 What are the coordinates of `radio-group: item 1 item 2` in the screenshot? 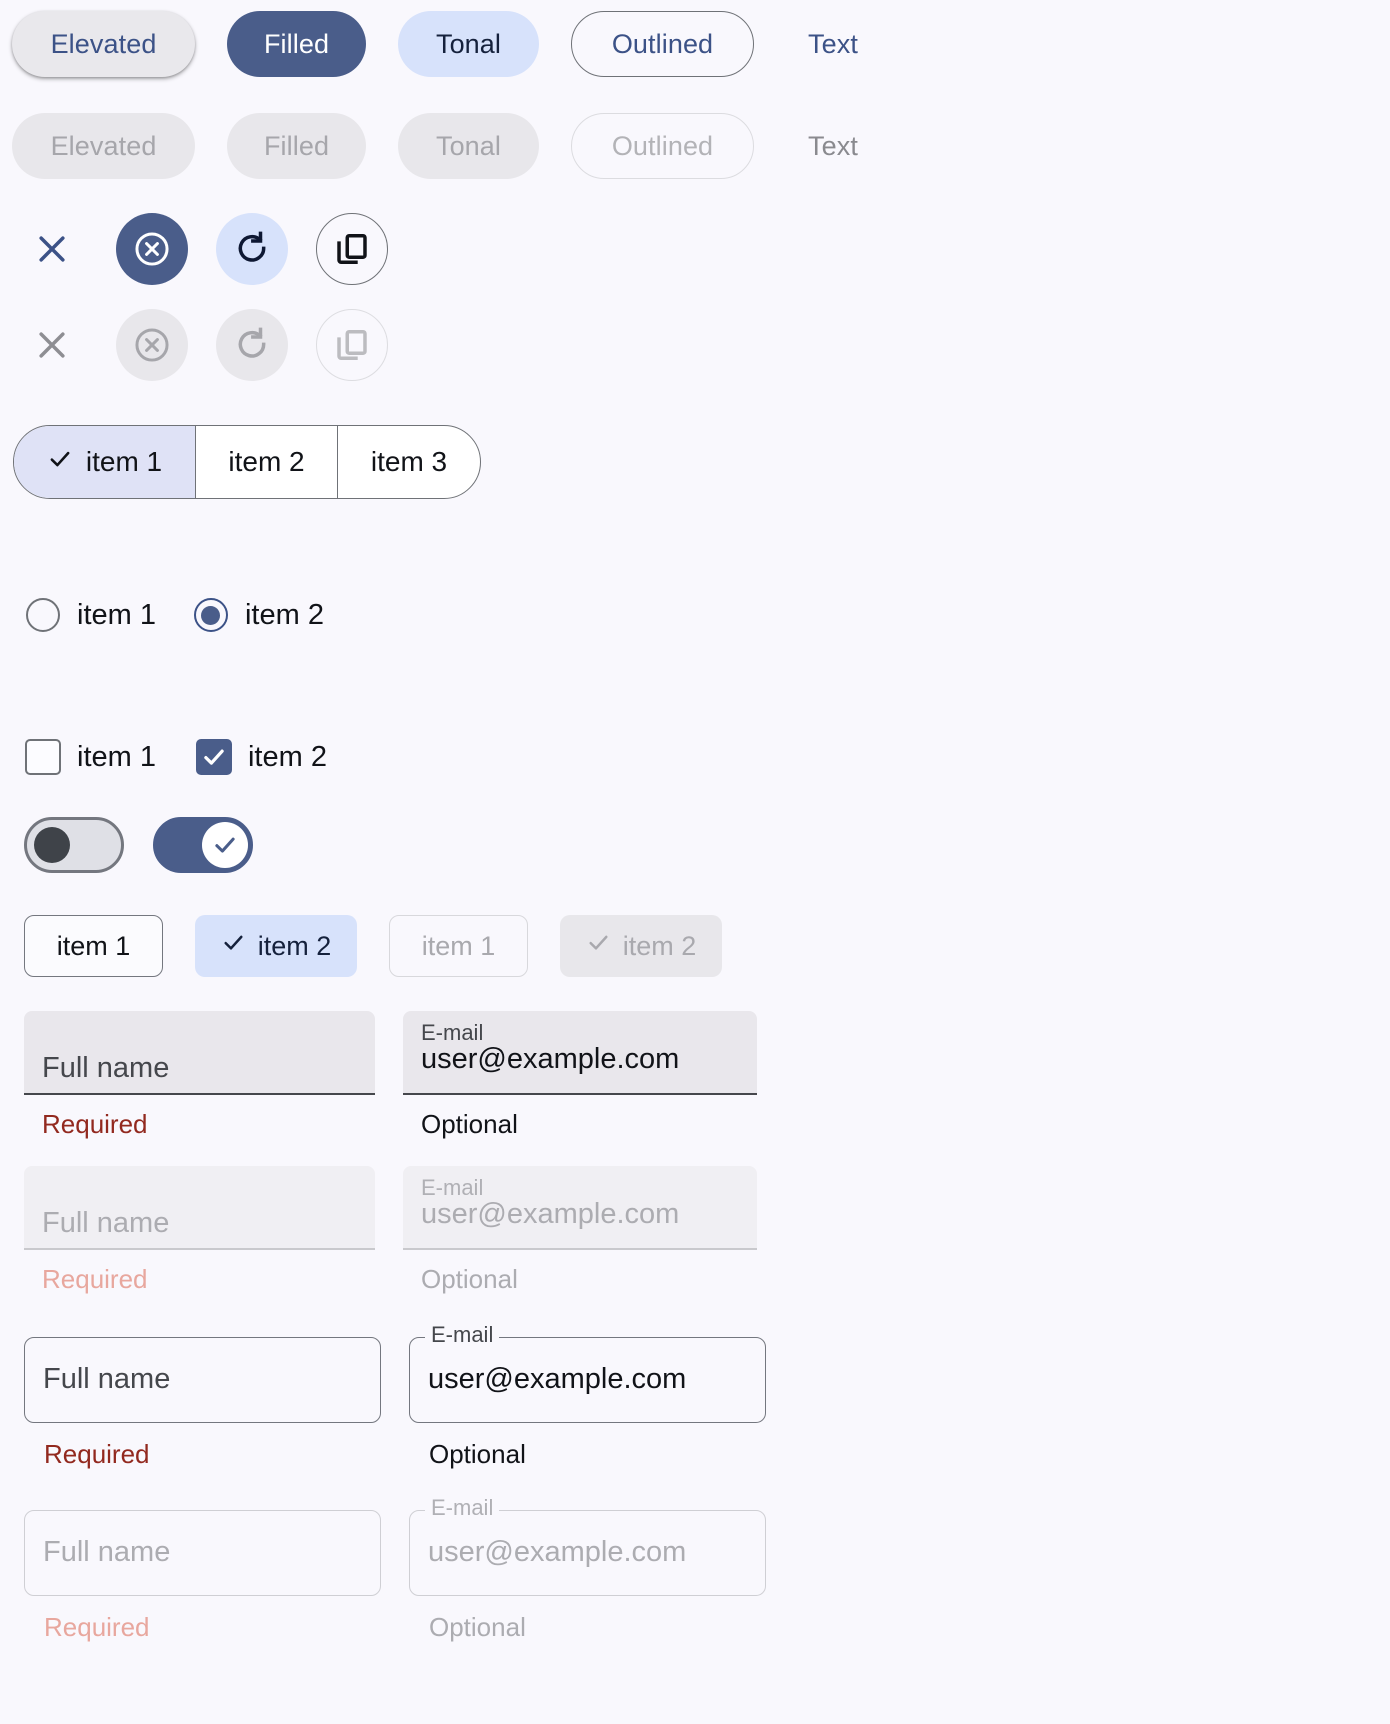 It's located at (701, 565).